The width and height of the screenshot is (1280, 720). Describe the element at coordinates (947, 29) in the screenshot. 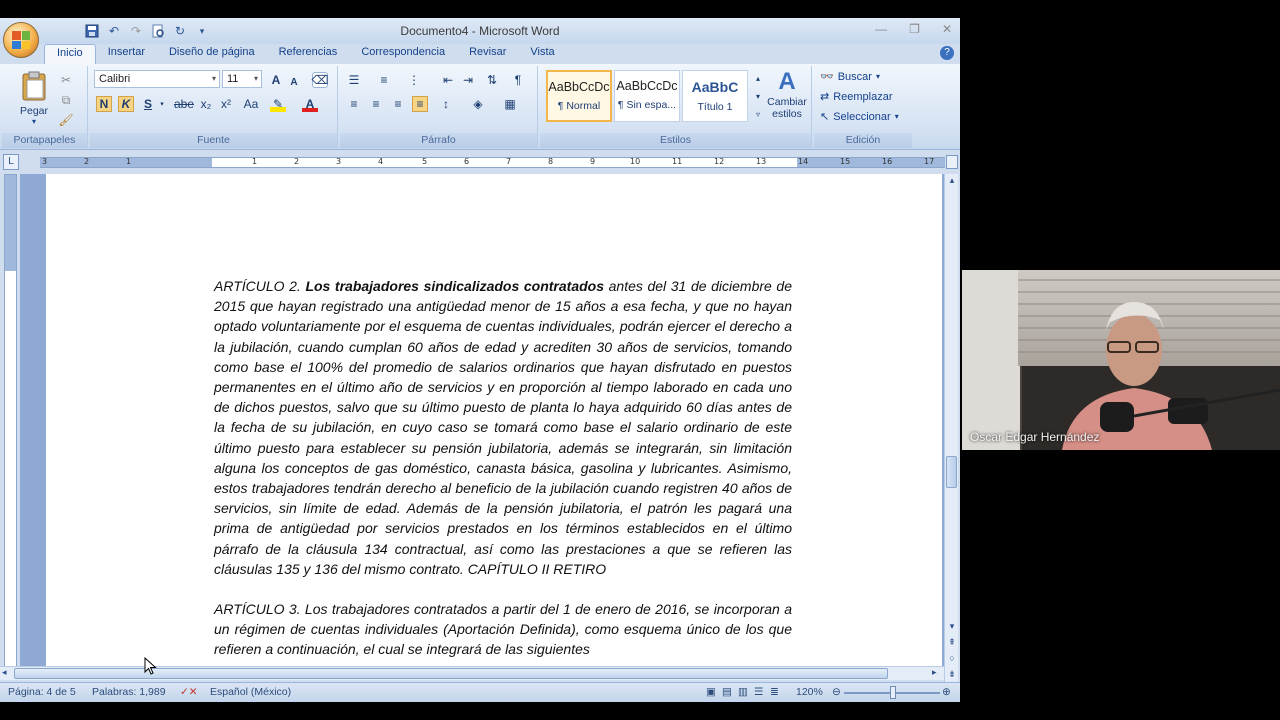

I see `close-icon: ✕` at that location.